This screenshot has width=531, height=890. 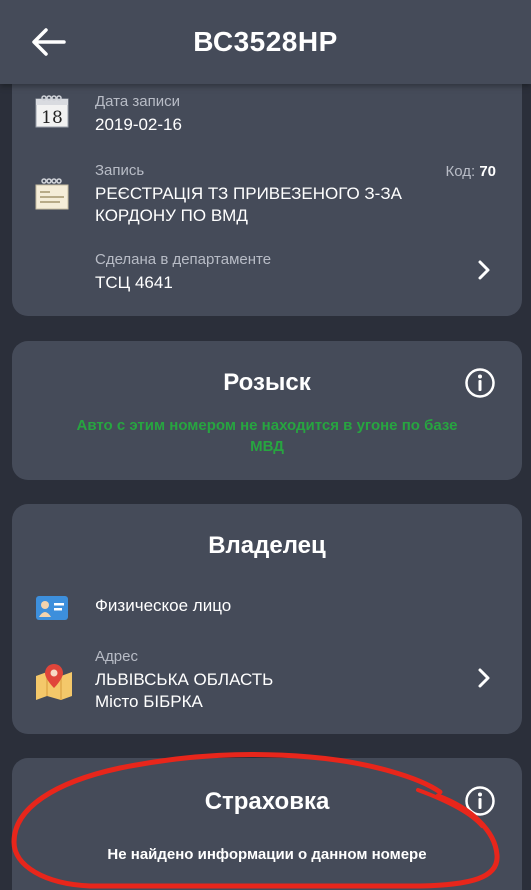 I want to click on address-line-2: Місто БІБРКА, so click(x=149, y=701).